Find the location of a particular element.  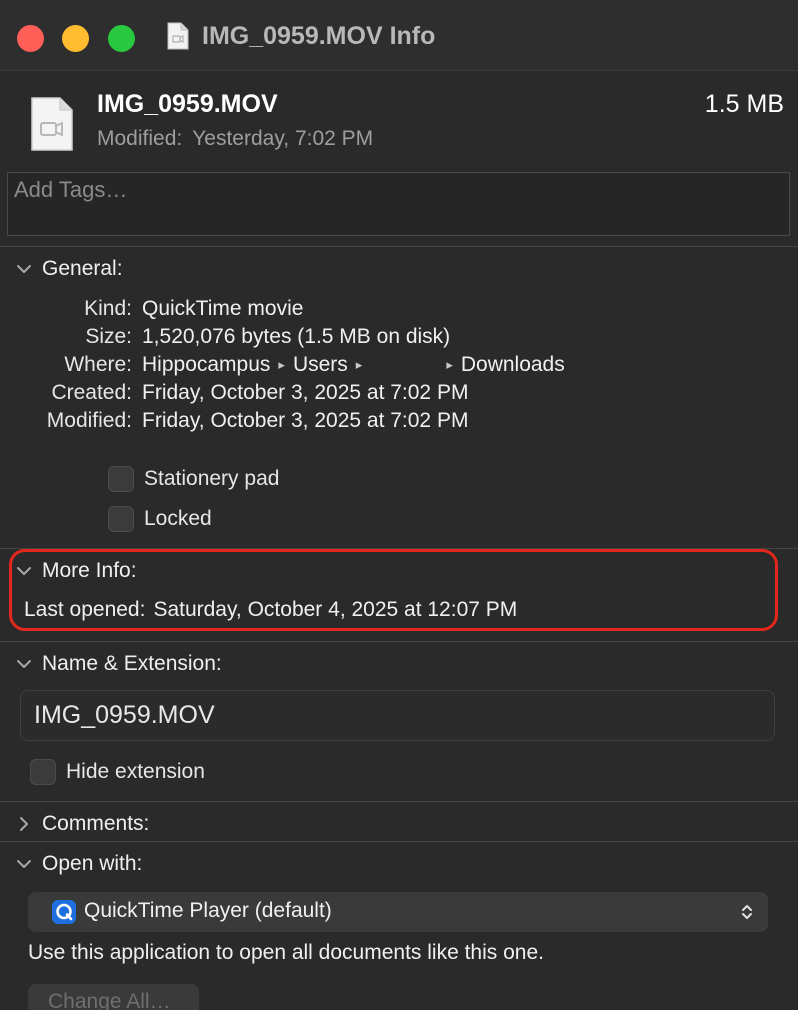

file-size: 1.5 MB is located at coordinates (744, 104).